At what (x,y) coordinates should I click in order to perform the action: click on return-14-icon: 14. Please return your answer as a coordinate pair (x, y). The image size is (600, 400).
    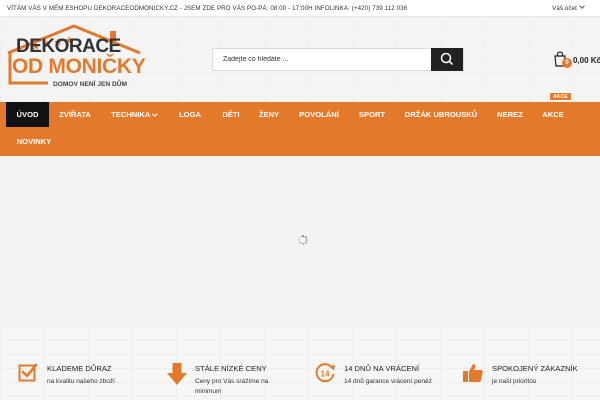
    Looking at the image, I should click on (325, 373).